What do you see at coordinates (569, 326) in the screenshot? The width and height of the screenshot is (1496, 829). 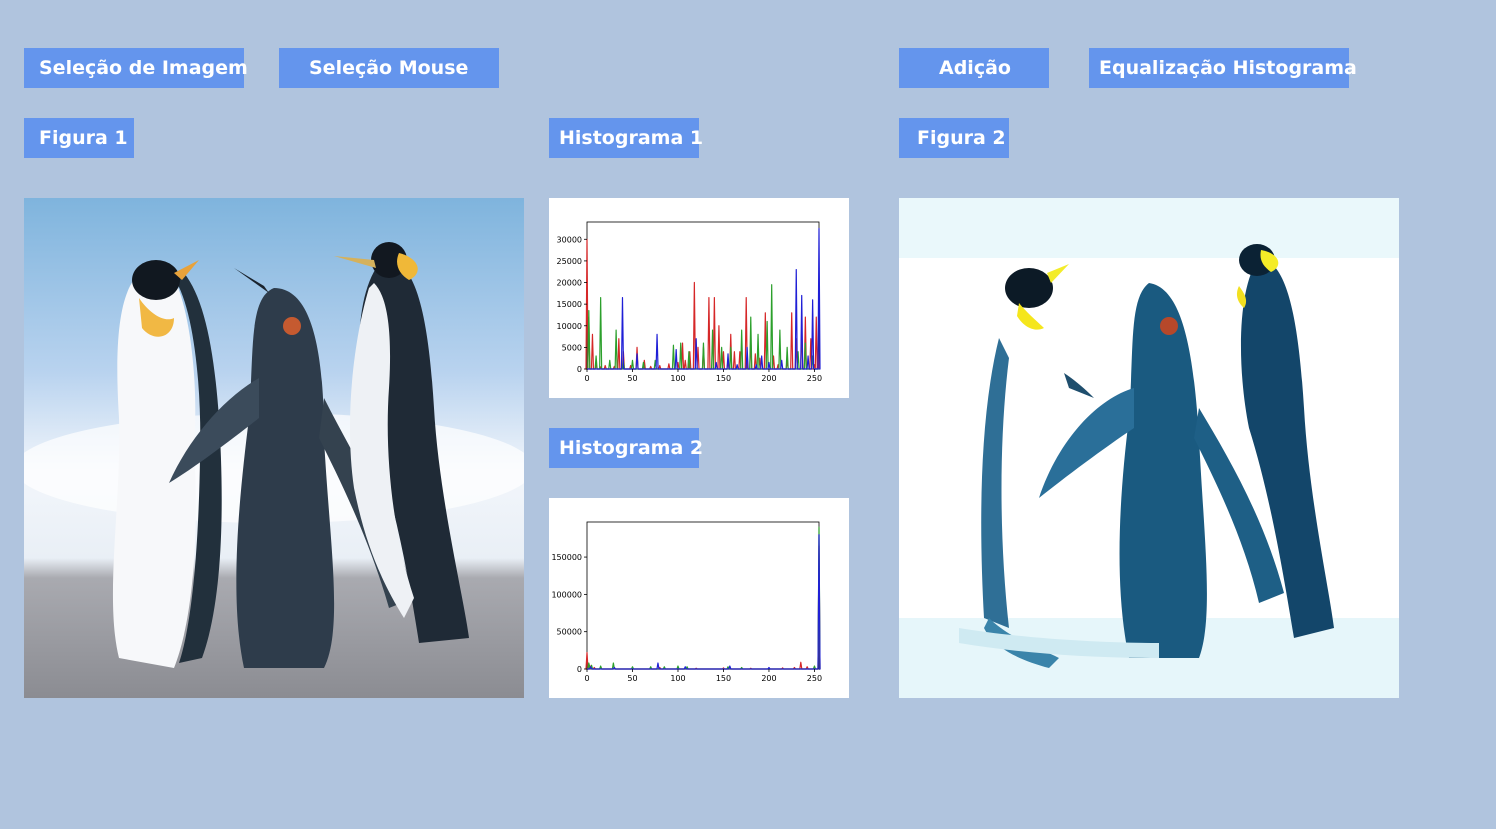 I see `y-tick-label: 10000` at bounding box center [569, 326].